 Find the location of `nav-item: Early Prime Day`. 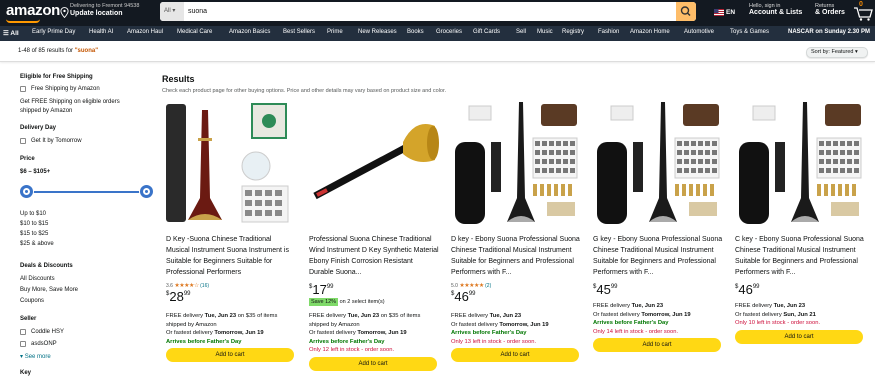

nav-item: Early Prime Day is located at coordinates (53, 32).